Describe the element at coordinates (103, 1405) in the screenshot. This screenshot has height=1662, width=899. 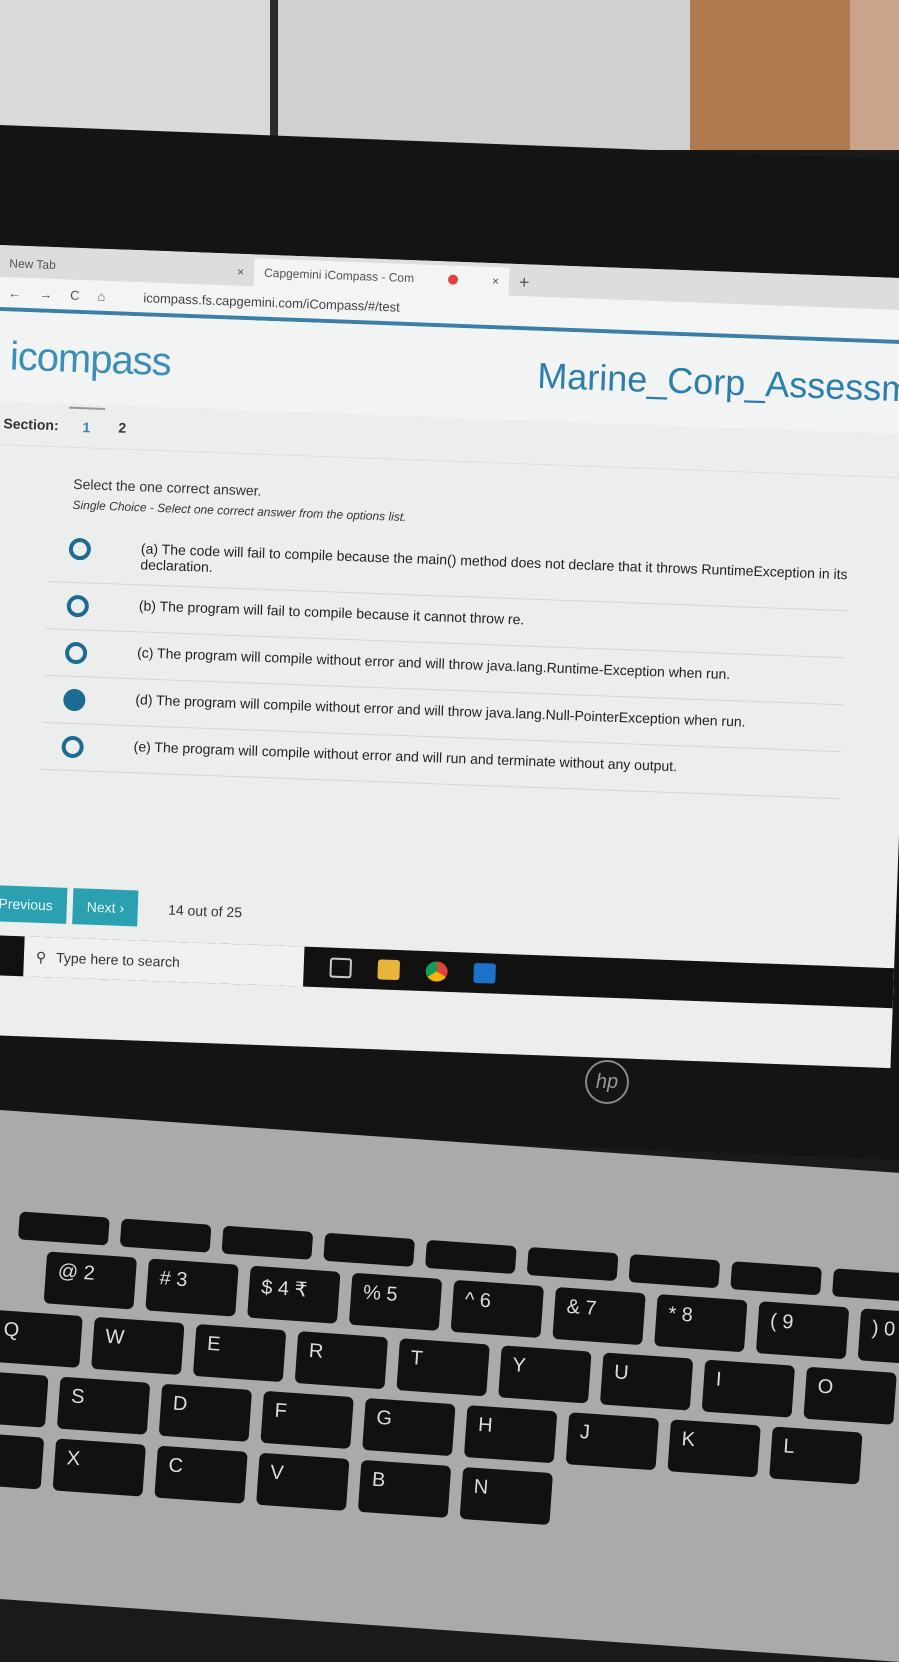
I see `keyboard-key: S` at that location.